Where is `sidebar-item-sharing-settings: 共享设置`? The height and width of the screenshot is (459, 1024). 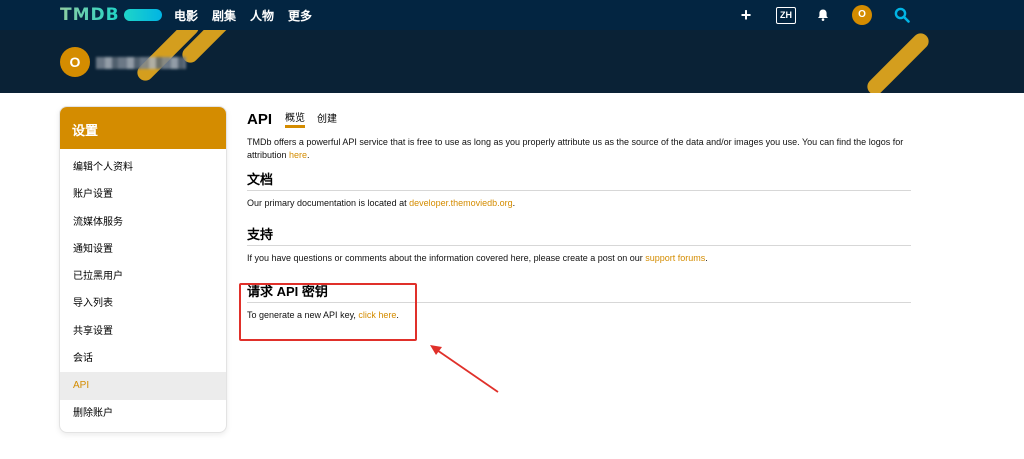 sidebar-item-sharing-settings: 共享设置 is located at coordinates (143, 331).